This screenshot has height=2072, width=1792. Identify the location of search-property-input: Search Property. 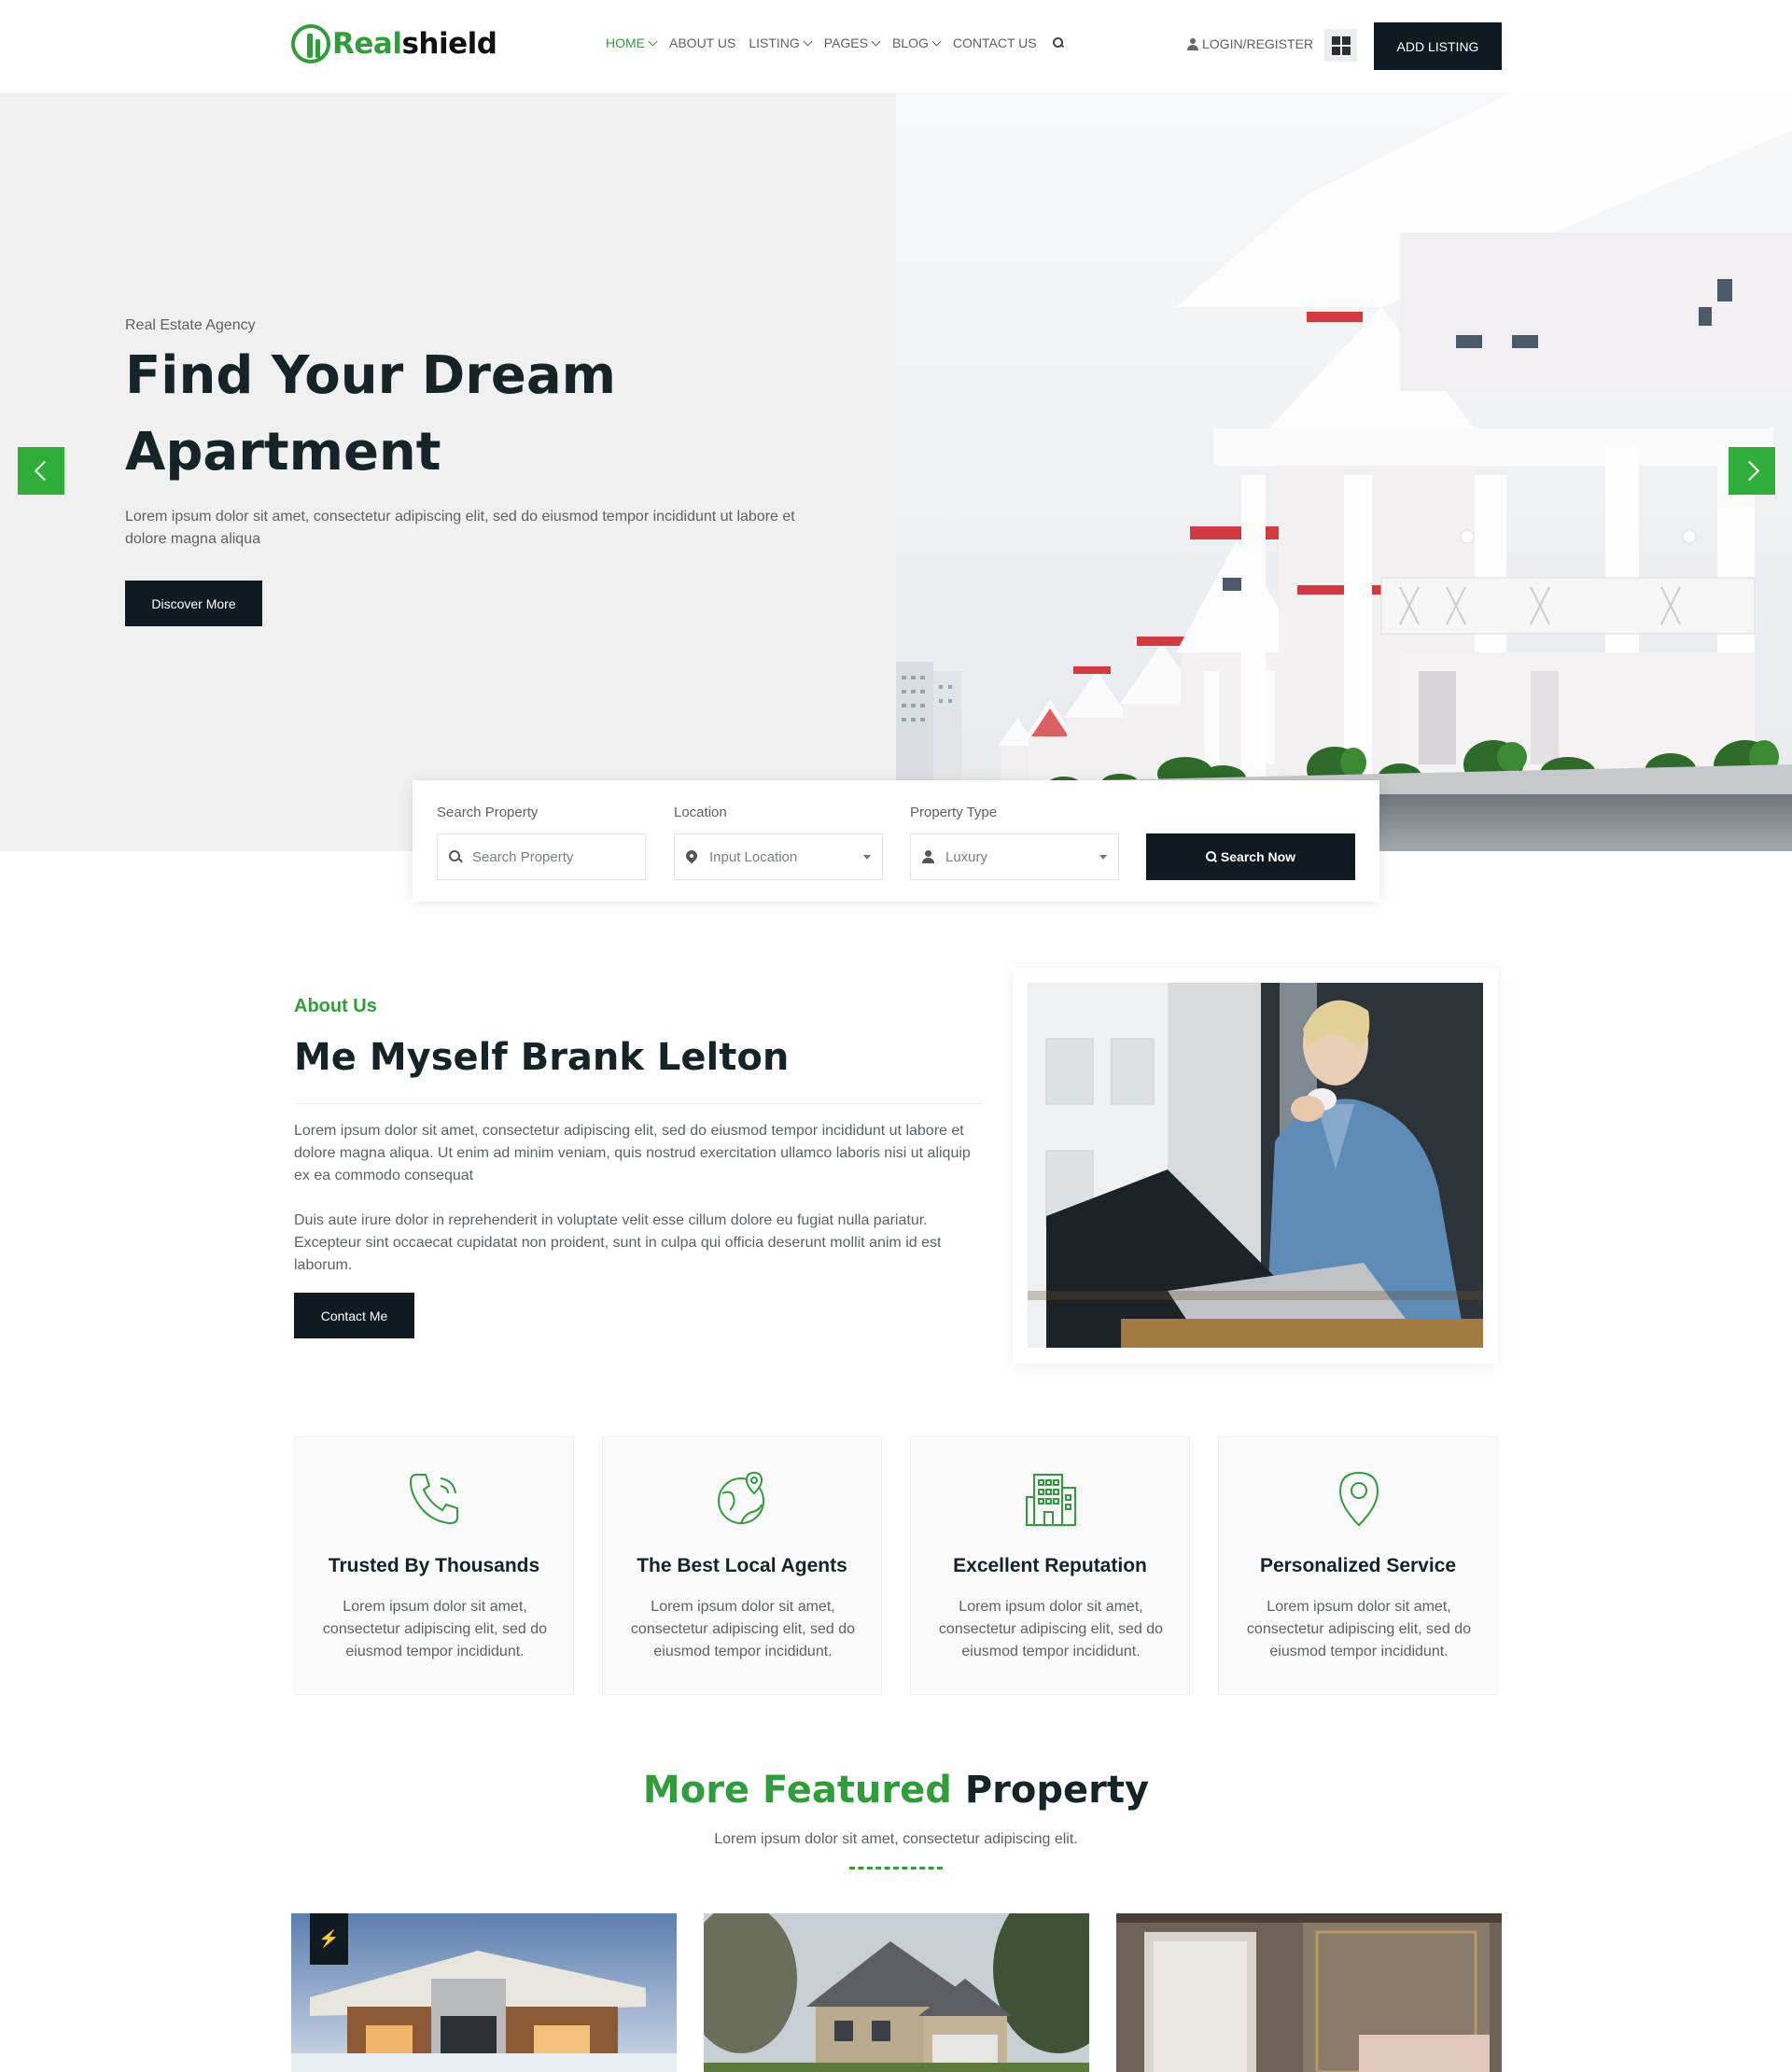
(541, 856).